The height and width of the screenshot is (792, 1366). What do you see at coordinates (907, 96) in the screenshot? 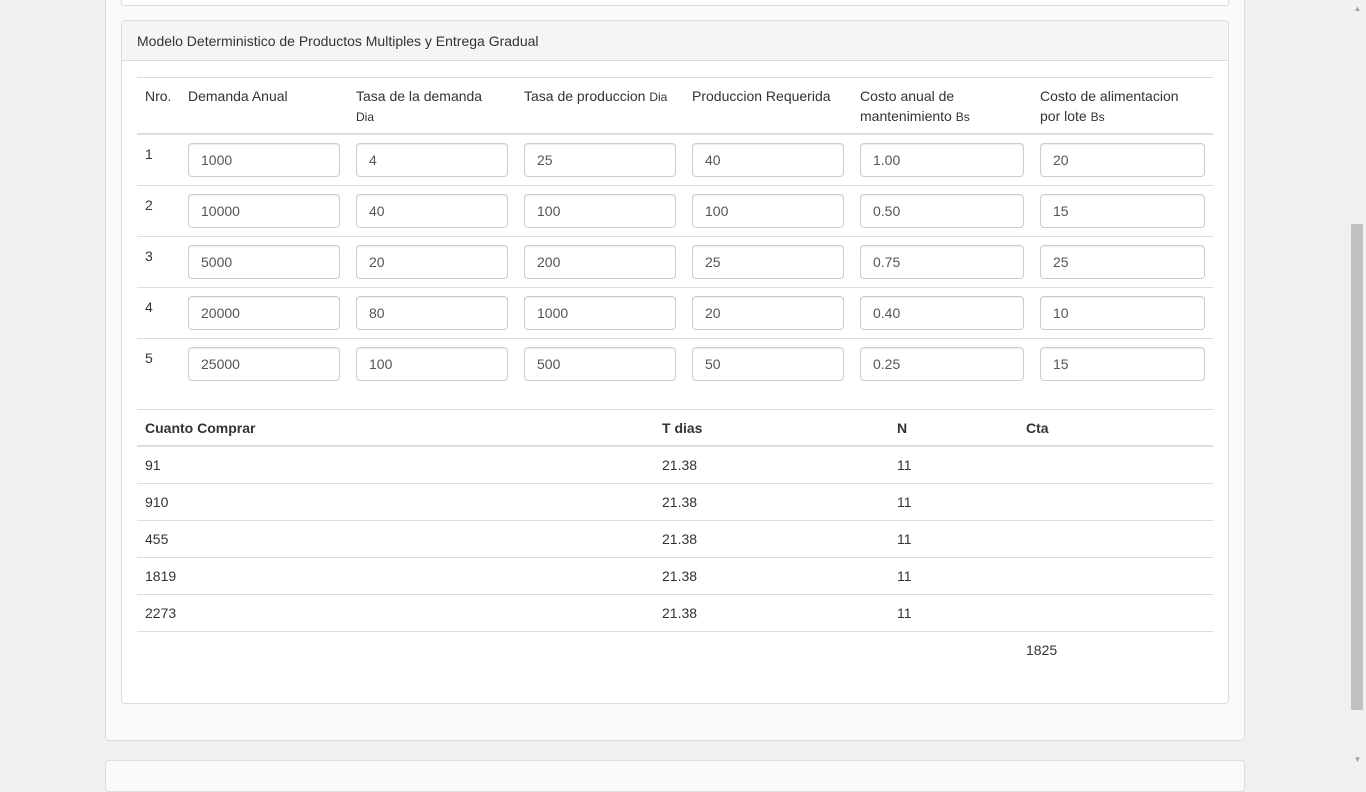
I see `header-costo-mant-line1: Costo anual de` at bounding box center [907, 96].